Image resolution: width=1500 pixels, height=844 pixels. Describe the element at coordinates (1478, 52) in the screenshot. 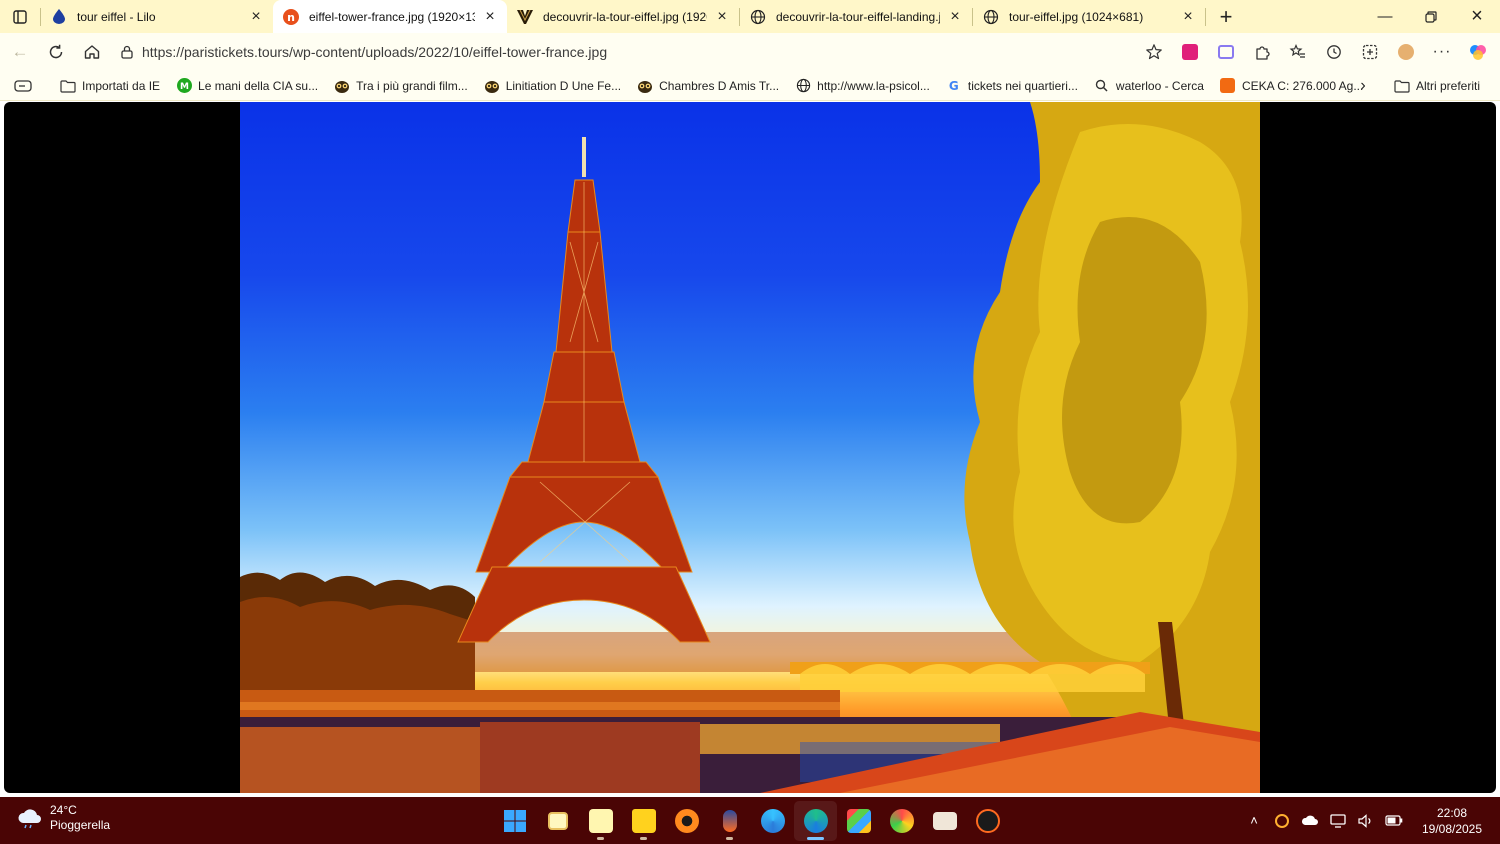

I see `copilot-button` at that location.